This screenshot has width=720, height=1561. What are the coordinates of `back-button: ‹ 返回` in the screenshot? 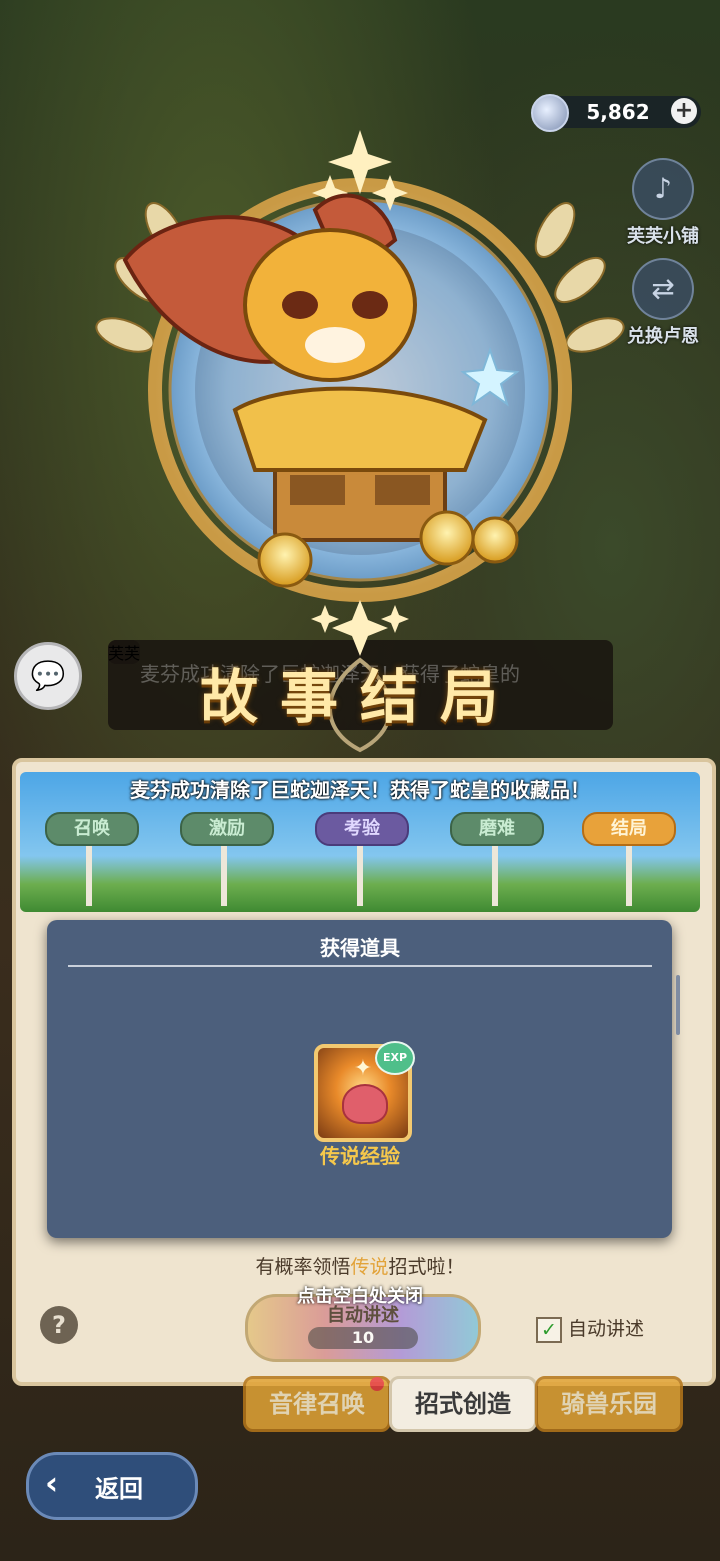 It's located at (112, 1486).